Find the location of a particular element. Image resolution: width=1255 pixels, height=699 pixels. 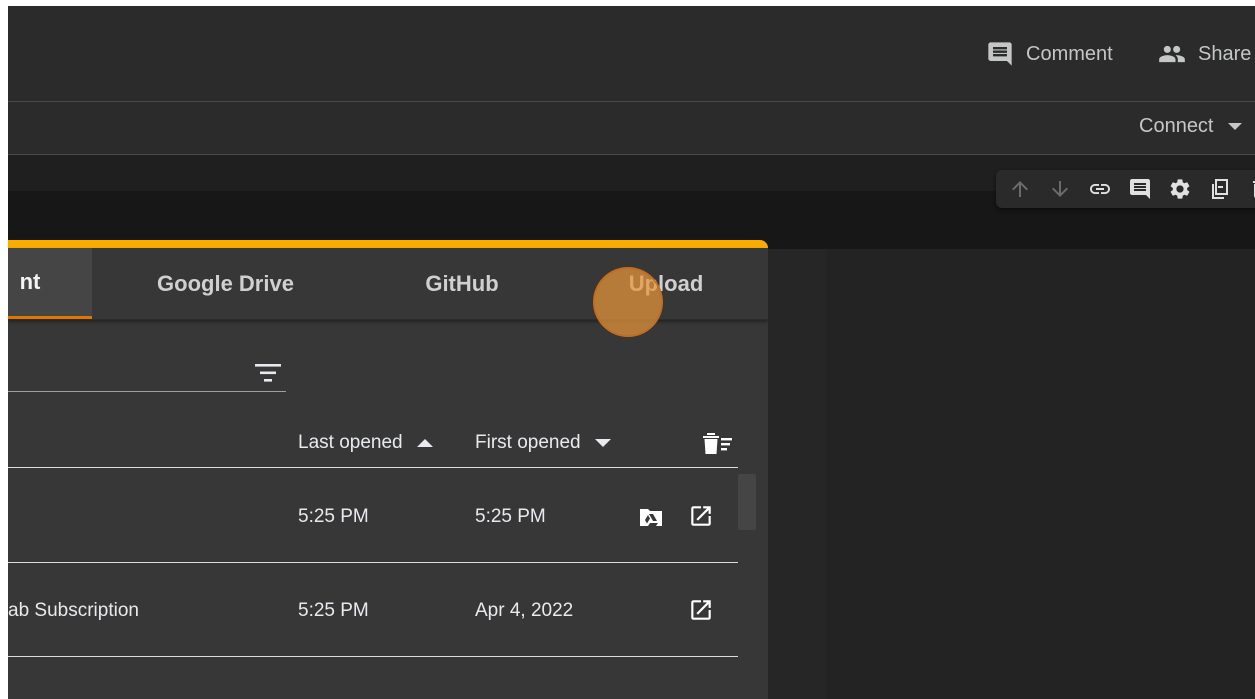

menu-bar: Connect is located at coordinates (631, 128).